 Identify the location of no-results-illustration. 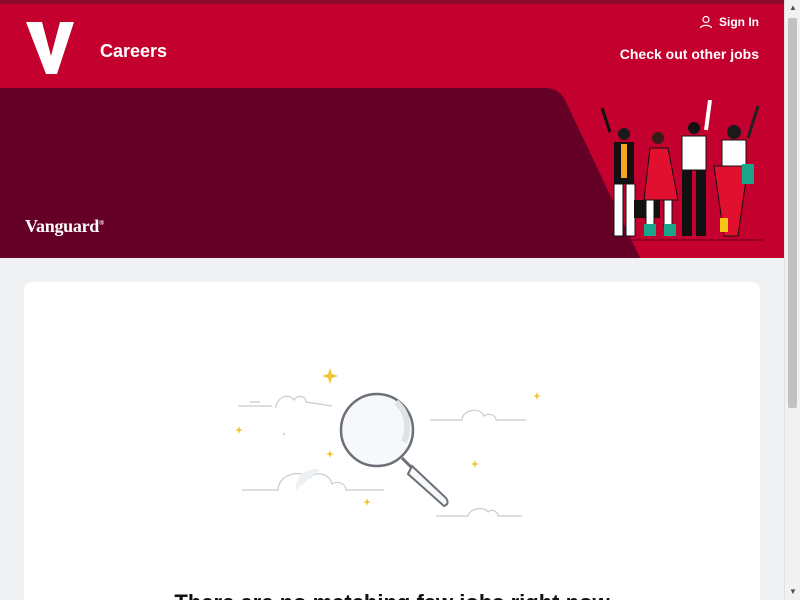
(388, 442).